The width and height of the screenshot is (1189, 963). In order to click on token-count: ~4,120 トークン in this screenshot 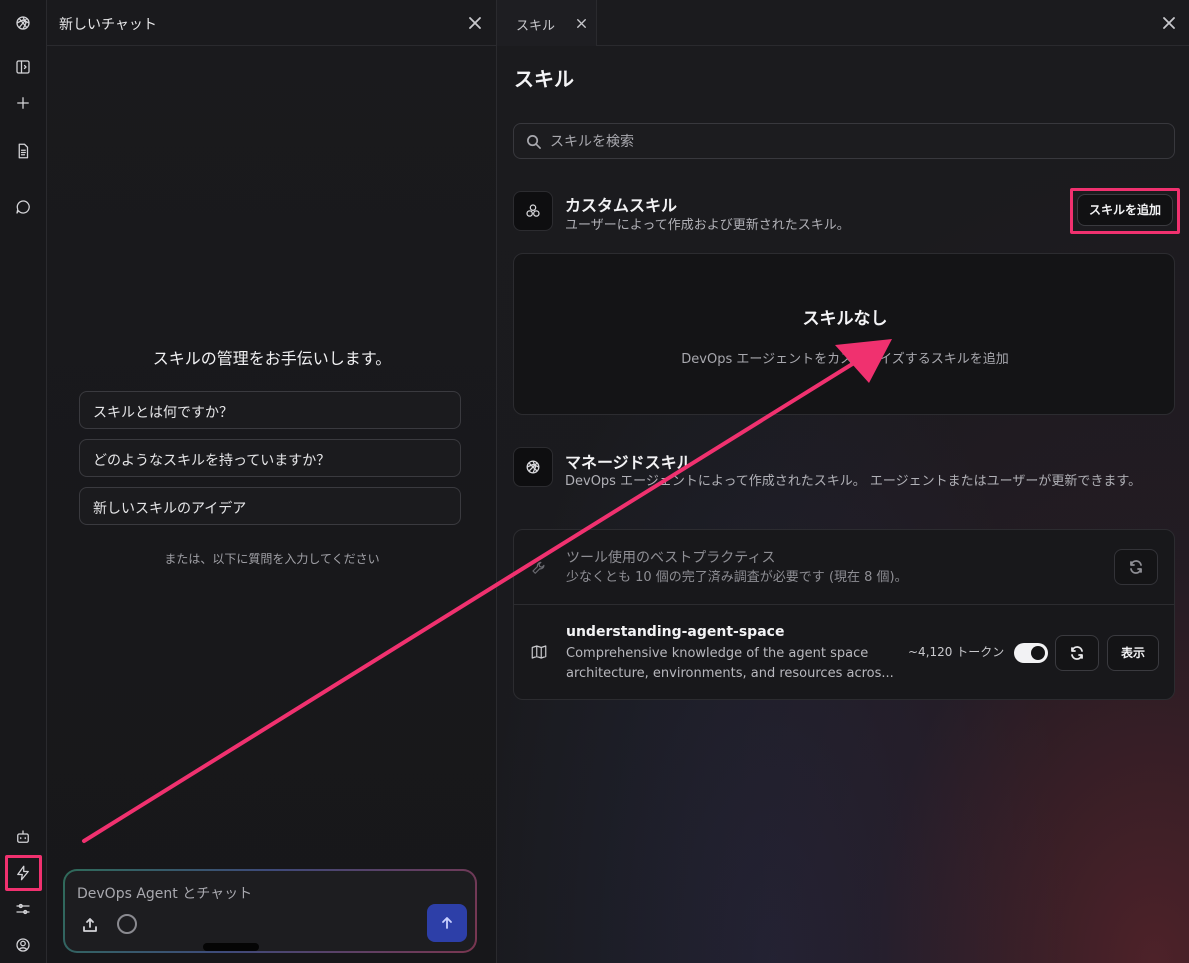, I will do `click(956, 652)`.